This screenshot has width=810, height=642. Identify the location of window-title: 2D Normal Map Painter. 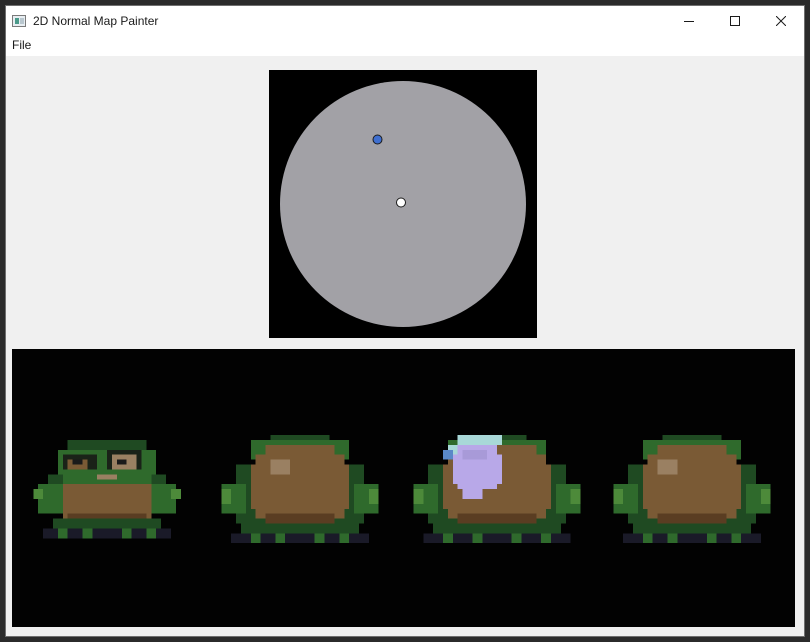
(96, 20).